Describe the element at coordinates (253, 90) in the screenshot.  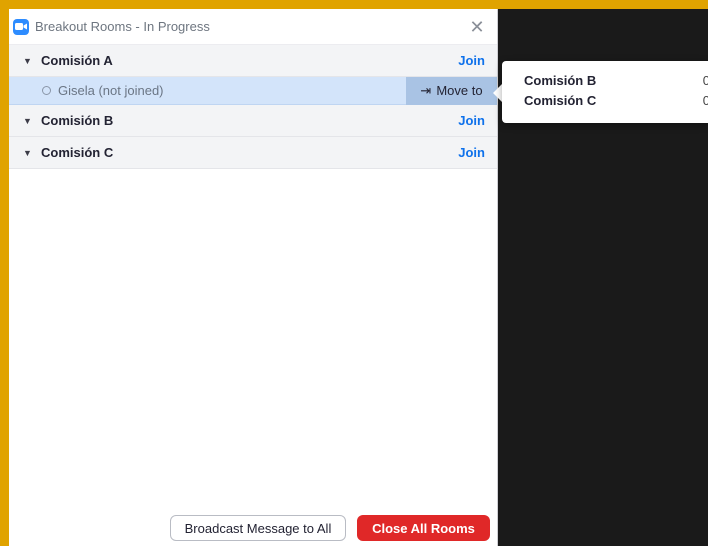
I see `participant-row: Gisela (not joined) ⇥ Move to` at that location.